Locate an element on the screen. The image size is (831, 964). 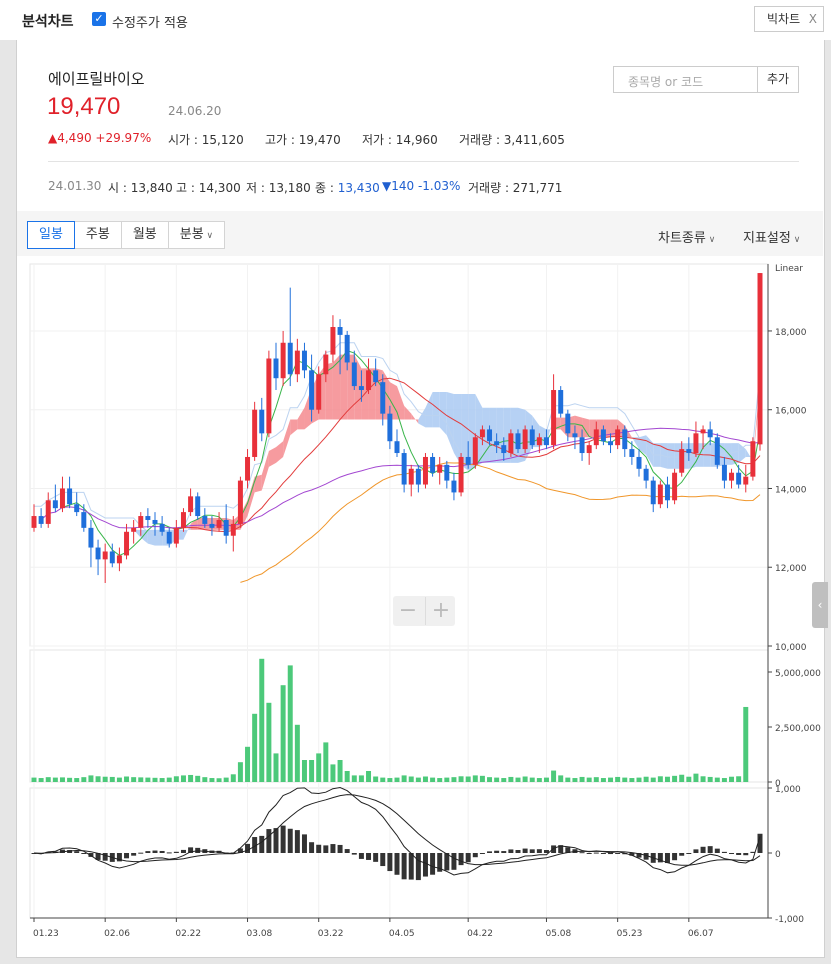
zoom-in-button: + is located at coordinates (440, 611).